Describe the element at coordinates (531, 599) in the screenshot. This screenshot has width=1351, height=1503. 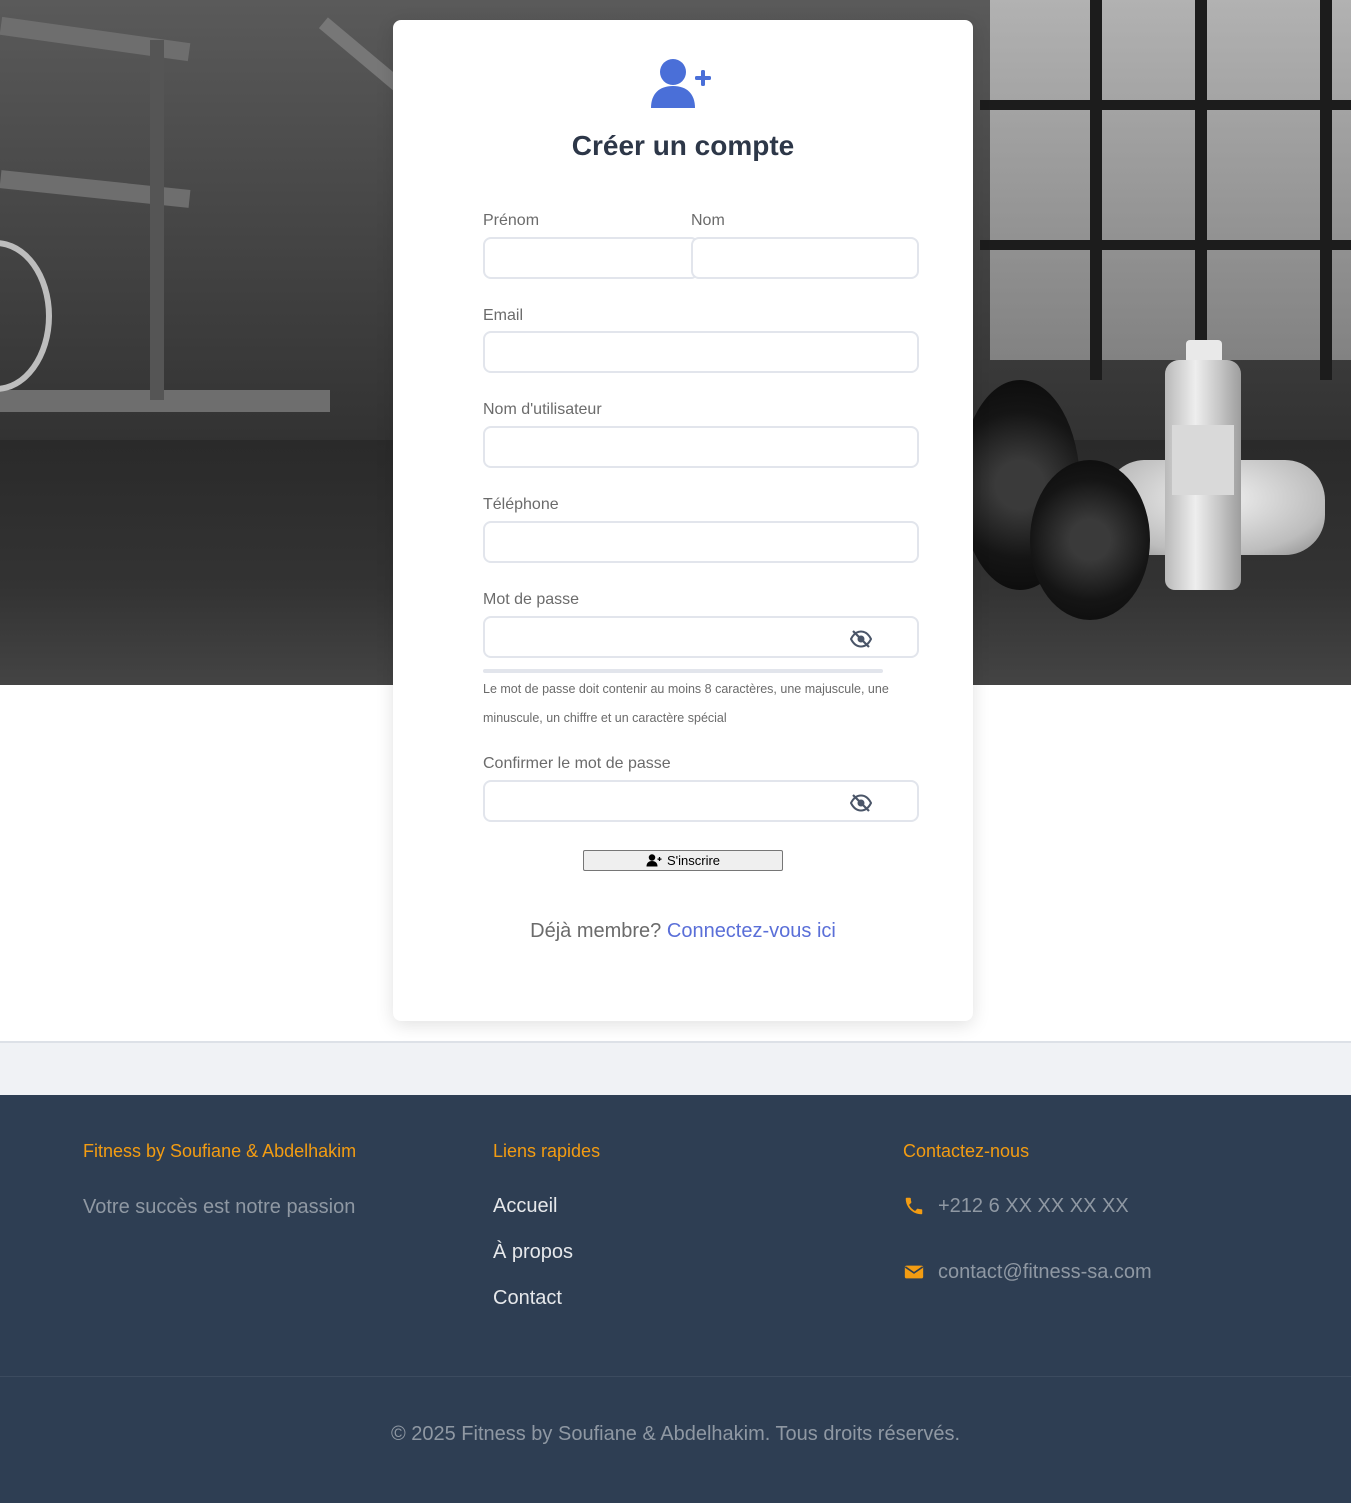
I see `password-label: Mot de passe` at that location.